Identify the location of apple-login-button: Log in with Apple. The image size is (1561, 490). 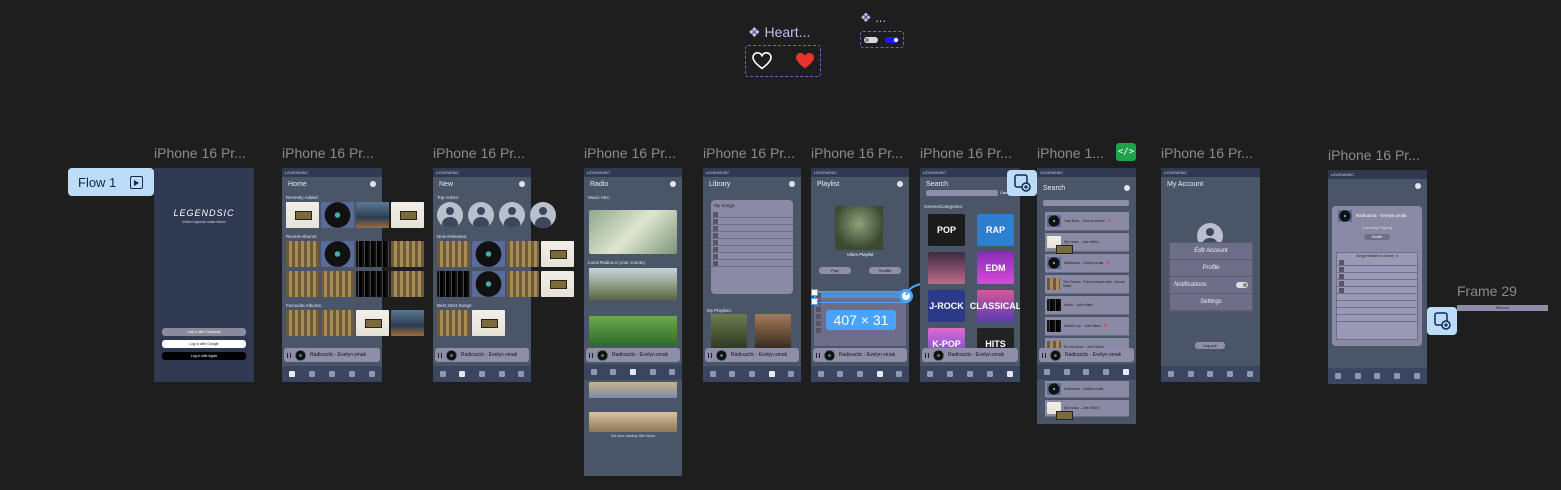
(204, 356).